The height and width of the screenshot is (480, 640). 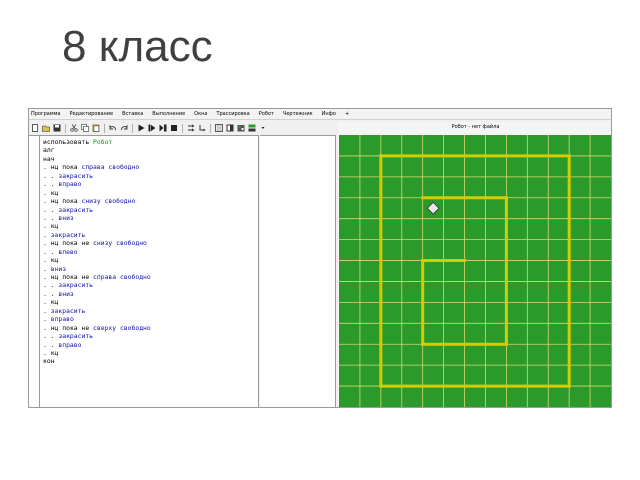 What do you see at coordinates (230, 128) in the screenshot?
I see `layout-split-icon` at bounding box center [230, 128].